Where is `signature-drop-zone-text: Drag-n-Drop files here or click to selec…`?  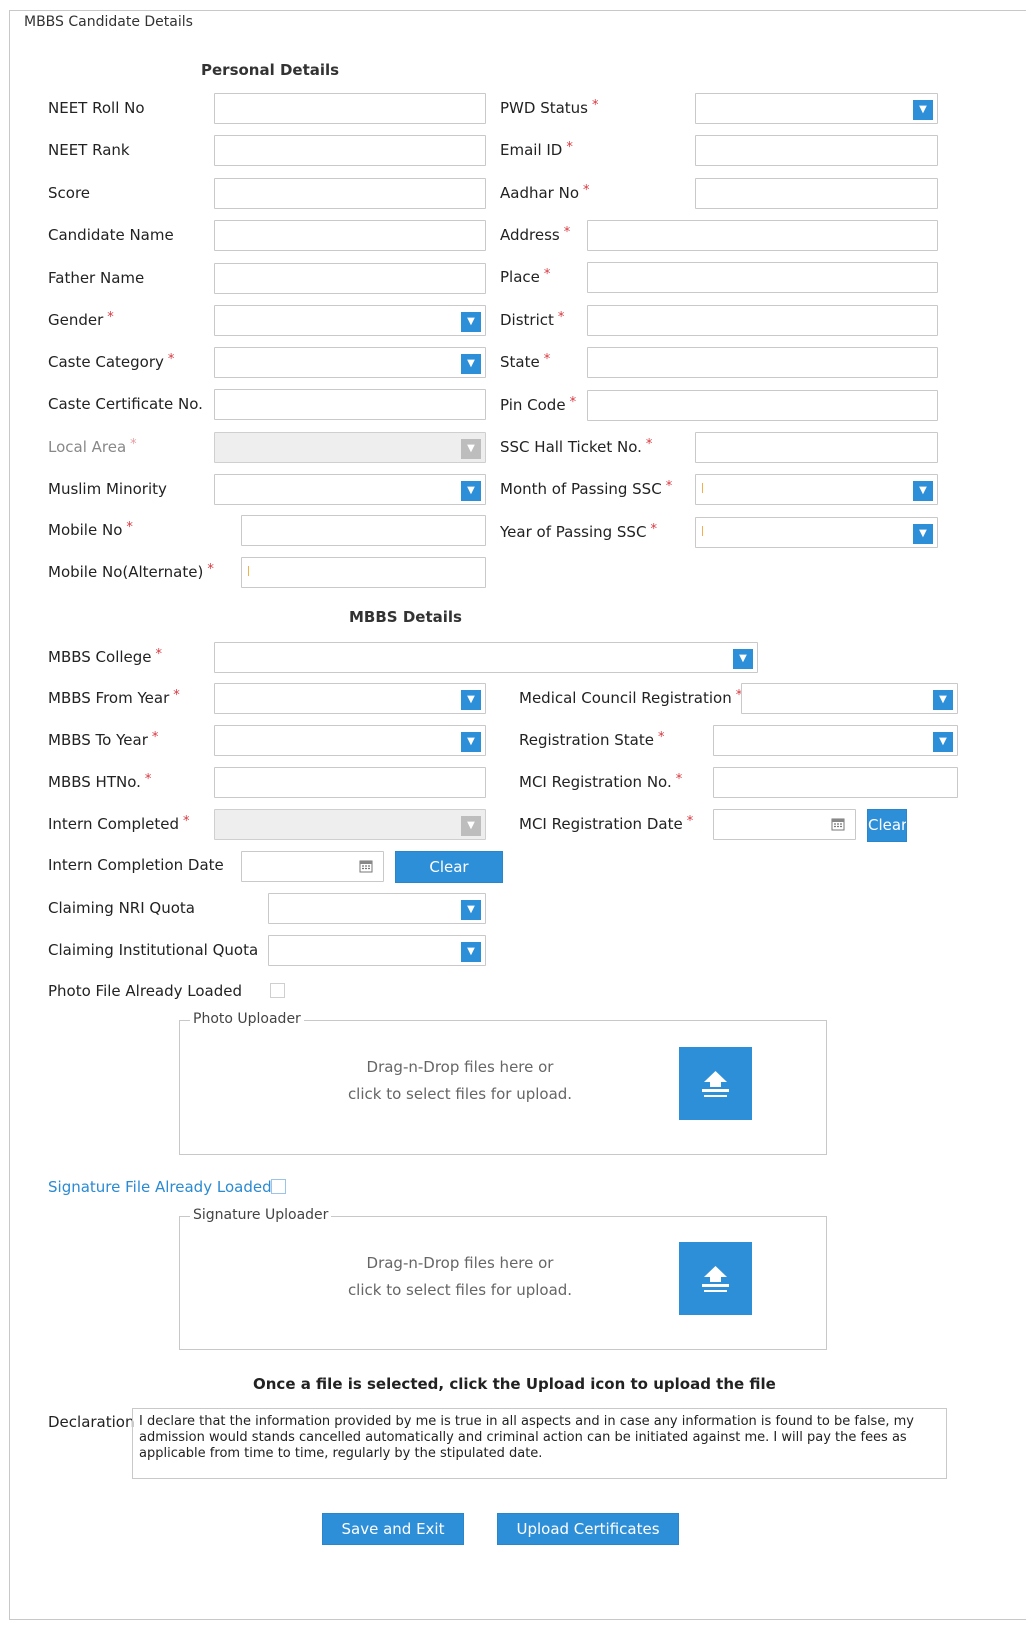
signature-drop-zone-text: Drag-n-Drop files here or click to selec… is located at coordinates (460, 1277).